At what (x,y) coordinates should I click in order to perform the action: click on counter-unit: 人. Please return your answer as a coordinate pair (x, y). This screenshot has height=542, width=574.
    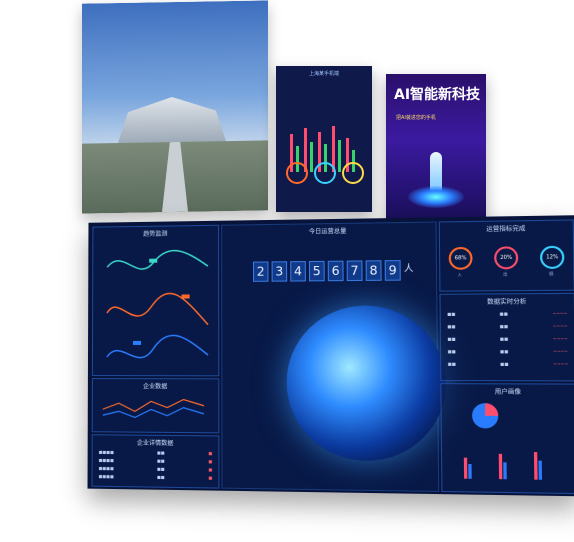
    Looking at the image, I should click on (408, 269).